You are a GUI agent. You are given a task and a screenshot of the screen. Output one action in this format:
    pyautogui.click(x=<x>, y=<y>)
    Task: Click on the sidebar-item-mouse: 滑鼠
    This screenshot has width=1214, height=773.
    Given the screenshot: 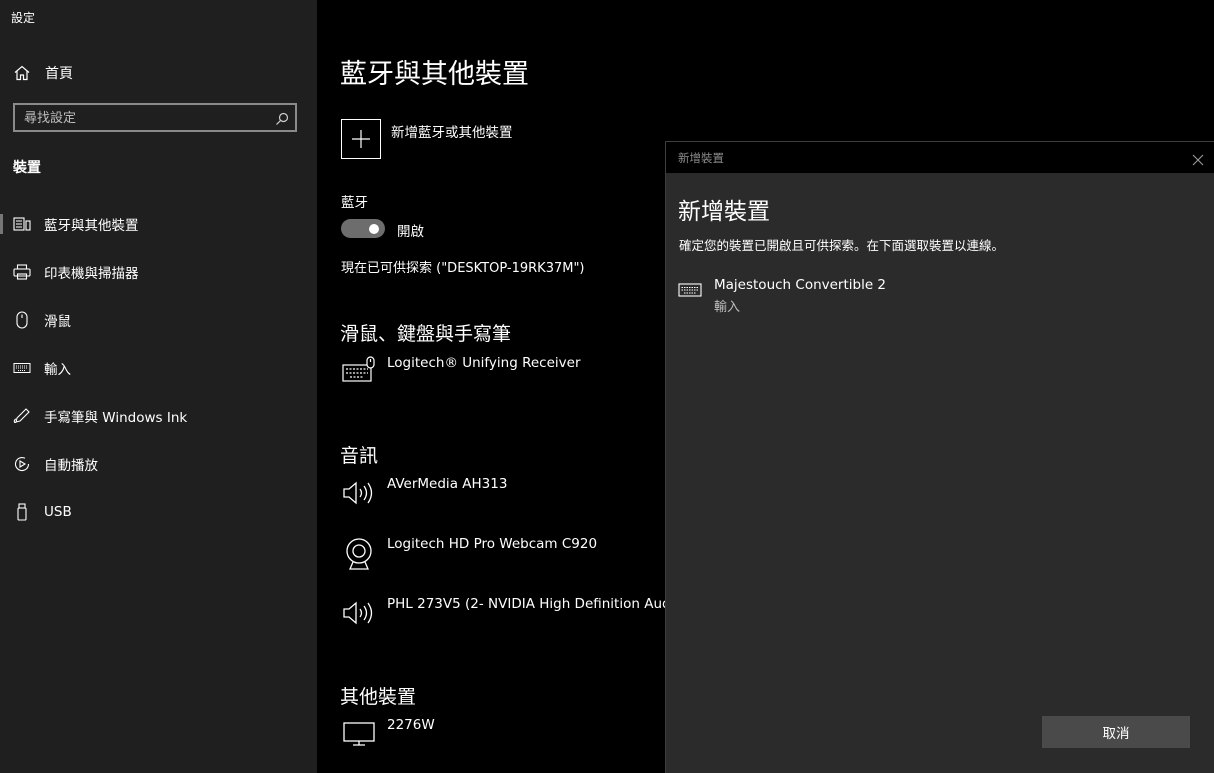 What is the action you would take?
    pyautogui.click(x=158, y=320)
    